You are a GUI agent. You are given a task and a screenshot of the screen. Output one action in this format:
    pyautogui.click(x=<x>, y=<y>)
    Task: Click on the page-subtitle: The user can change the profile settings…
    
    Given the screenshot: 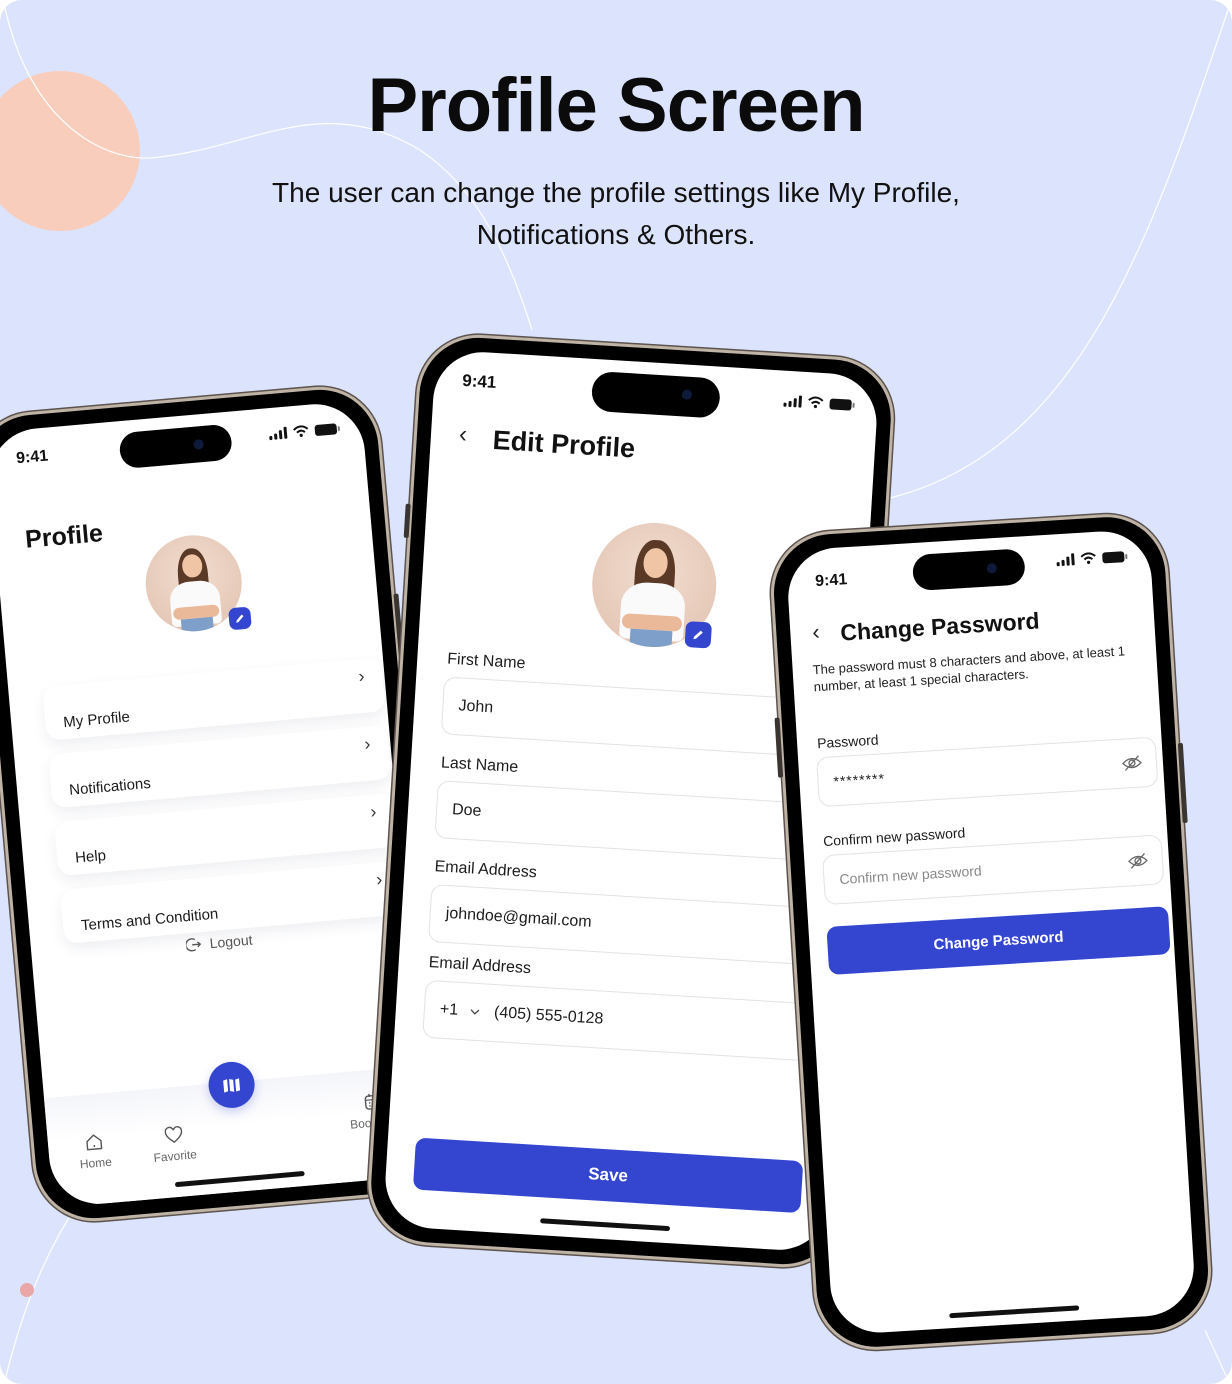 What is the action you would take?
    pyautogui.click(x=616, y=214)
    